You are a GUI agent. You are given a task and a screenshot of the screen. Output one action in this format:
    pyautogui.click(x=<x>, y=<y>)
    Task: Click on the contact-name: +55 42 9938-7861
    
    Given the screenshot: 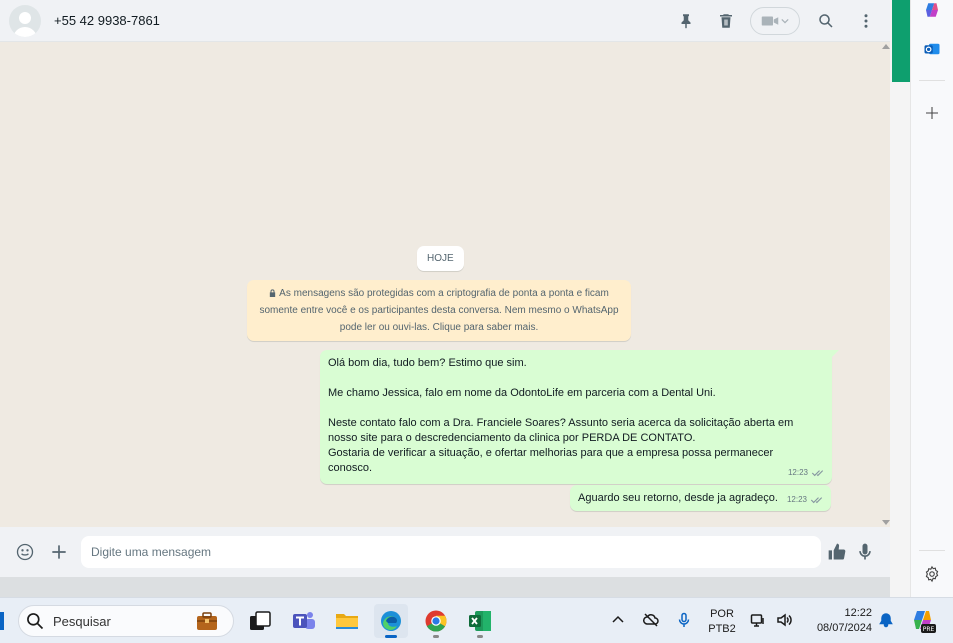 What is the action you would take?
    pyautogui.click(x=107, y=20)
    